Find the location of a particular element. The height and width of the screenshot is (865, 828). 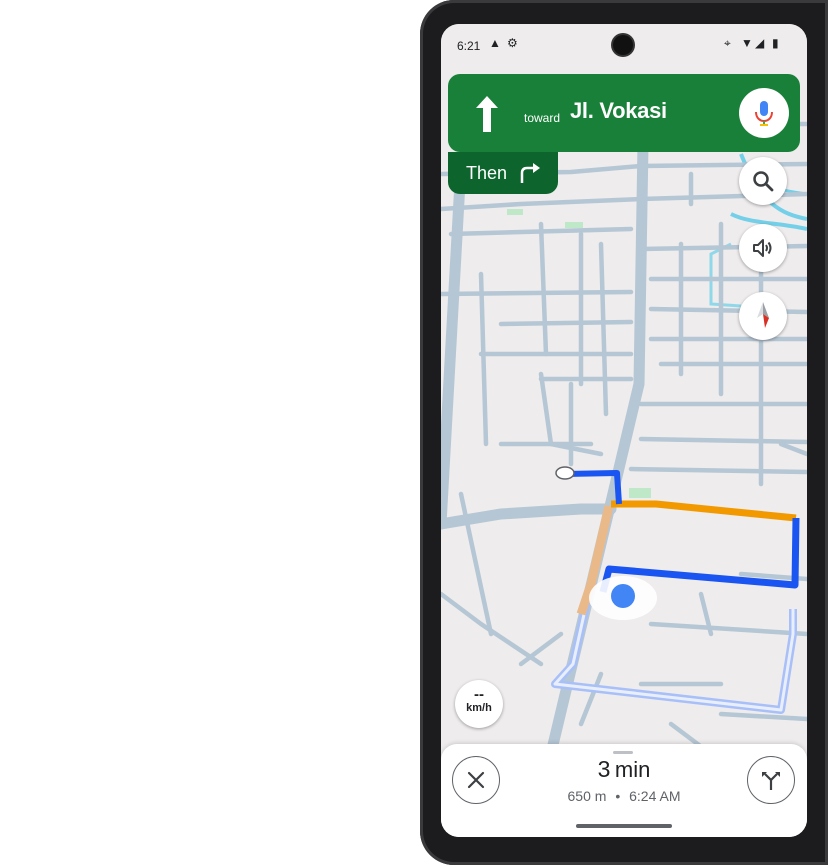

then-instruction: Then is located at coordinates (503, 173).